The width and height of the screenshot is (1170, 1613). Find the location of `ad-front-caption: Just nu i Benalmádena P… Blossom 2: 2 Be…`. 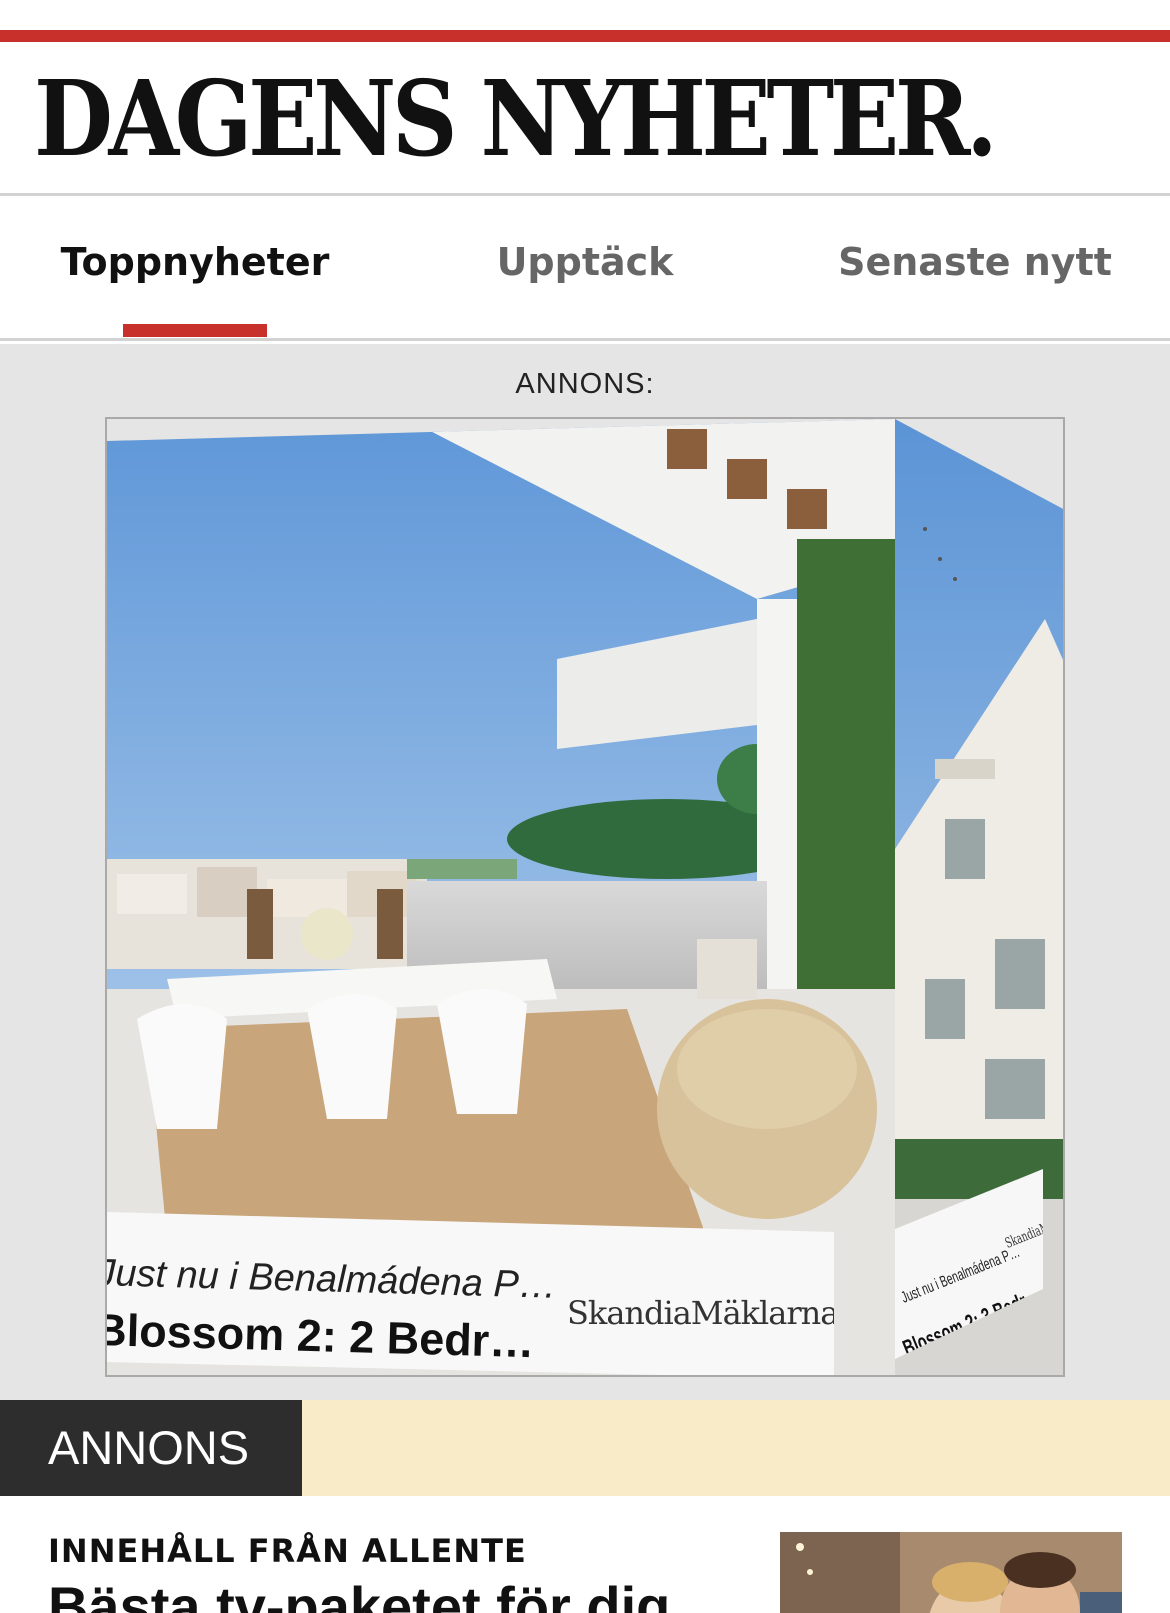

ad-front-caption: Just nu i Benalmádena P… Blossom 2: 2 Be… is located at coordinates (470, 1293).